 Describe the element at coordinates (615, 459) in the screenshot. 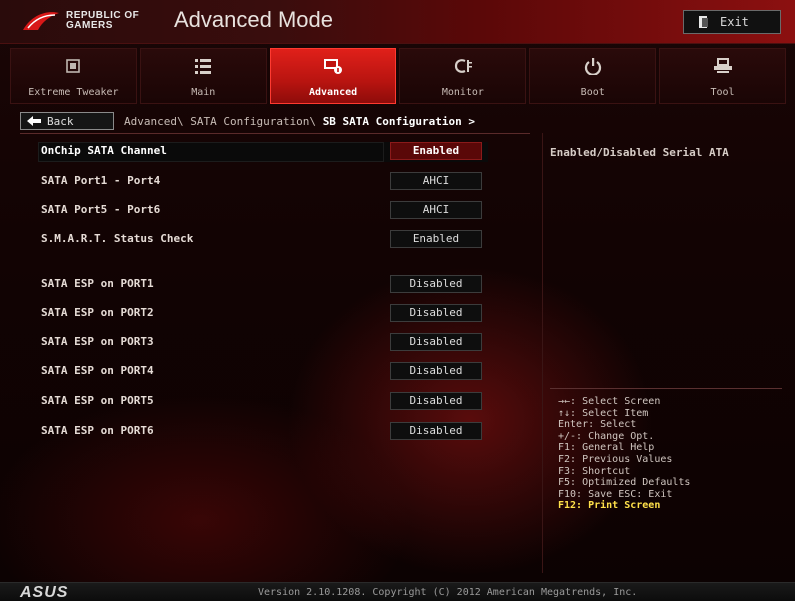

I see `key-hint: F2: Previous Values` at that location.